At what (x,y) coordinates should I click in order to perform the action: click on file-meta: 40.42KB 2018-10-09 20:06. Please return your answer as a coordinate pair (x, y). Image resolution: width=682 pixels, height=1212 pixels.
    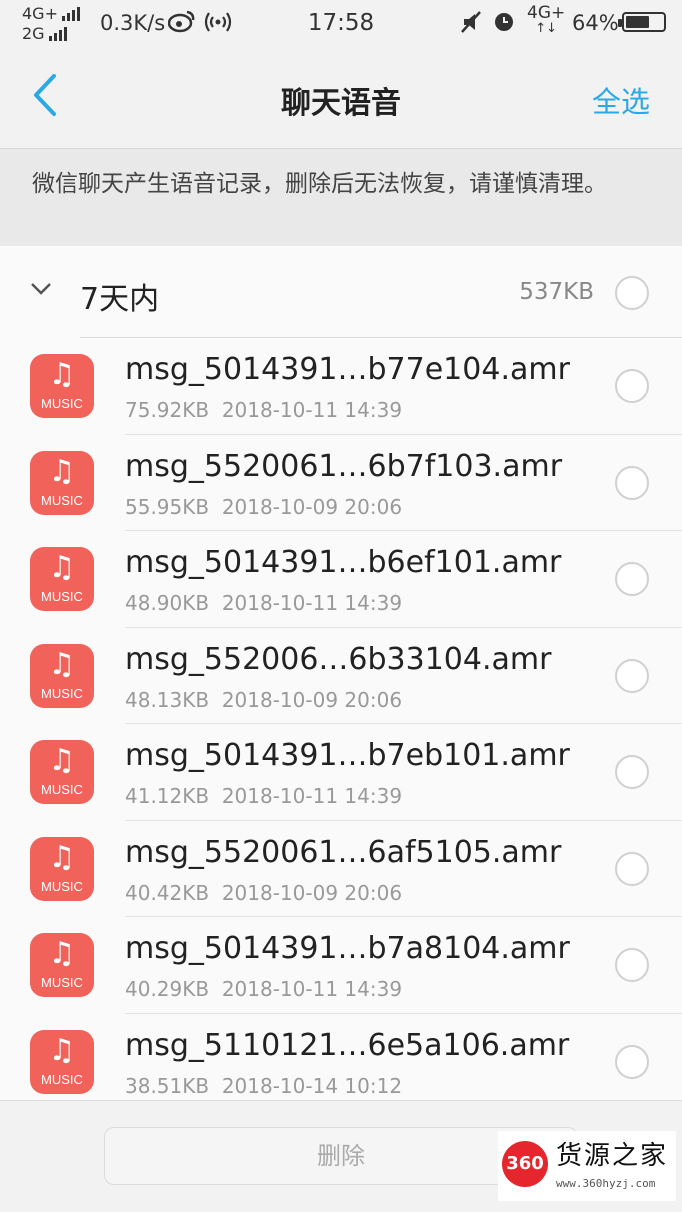
    Looking at the image, I should click on (263, 893).